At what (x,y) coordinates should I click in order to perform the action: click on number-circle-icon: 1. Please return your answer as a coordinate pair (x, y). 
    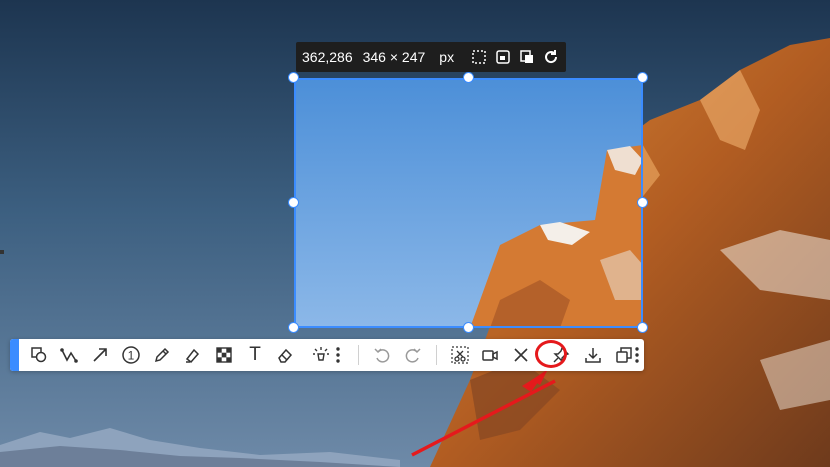
    Looking at the image, I should click on (131, 355).